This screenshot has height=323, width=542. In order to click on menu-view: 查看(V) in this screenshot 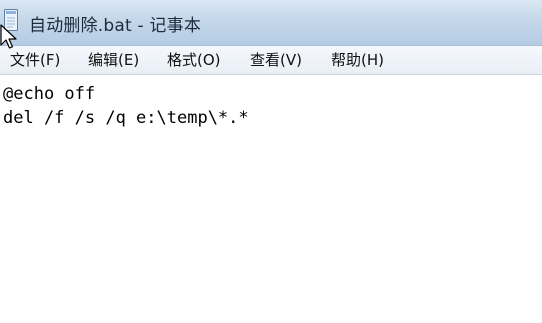, I will do `click(276, 60)`.